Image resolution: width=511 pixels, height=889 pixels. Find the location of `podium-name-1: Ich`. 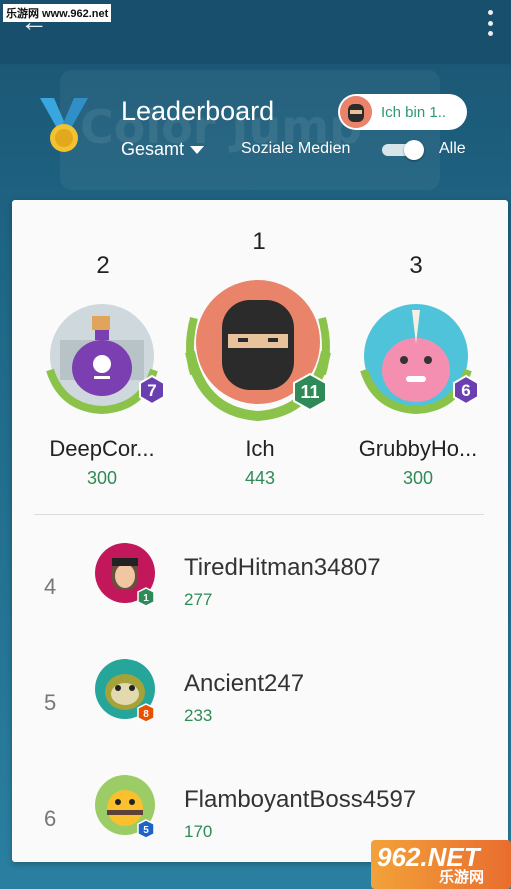

podium-name-1: Ich is located at coordinates (260, 448).